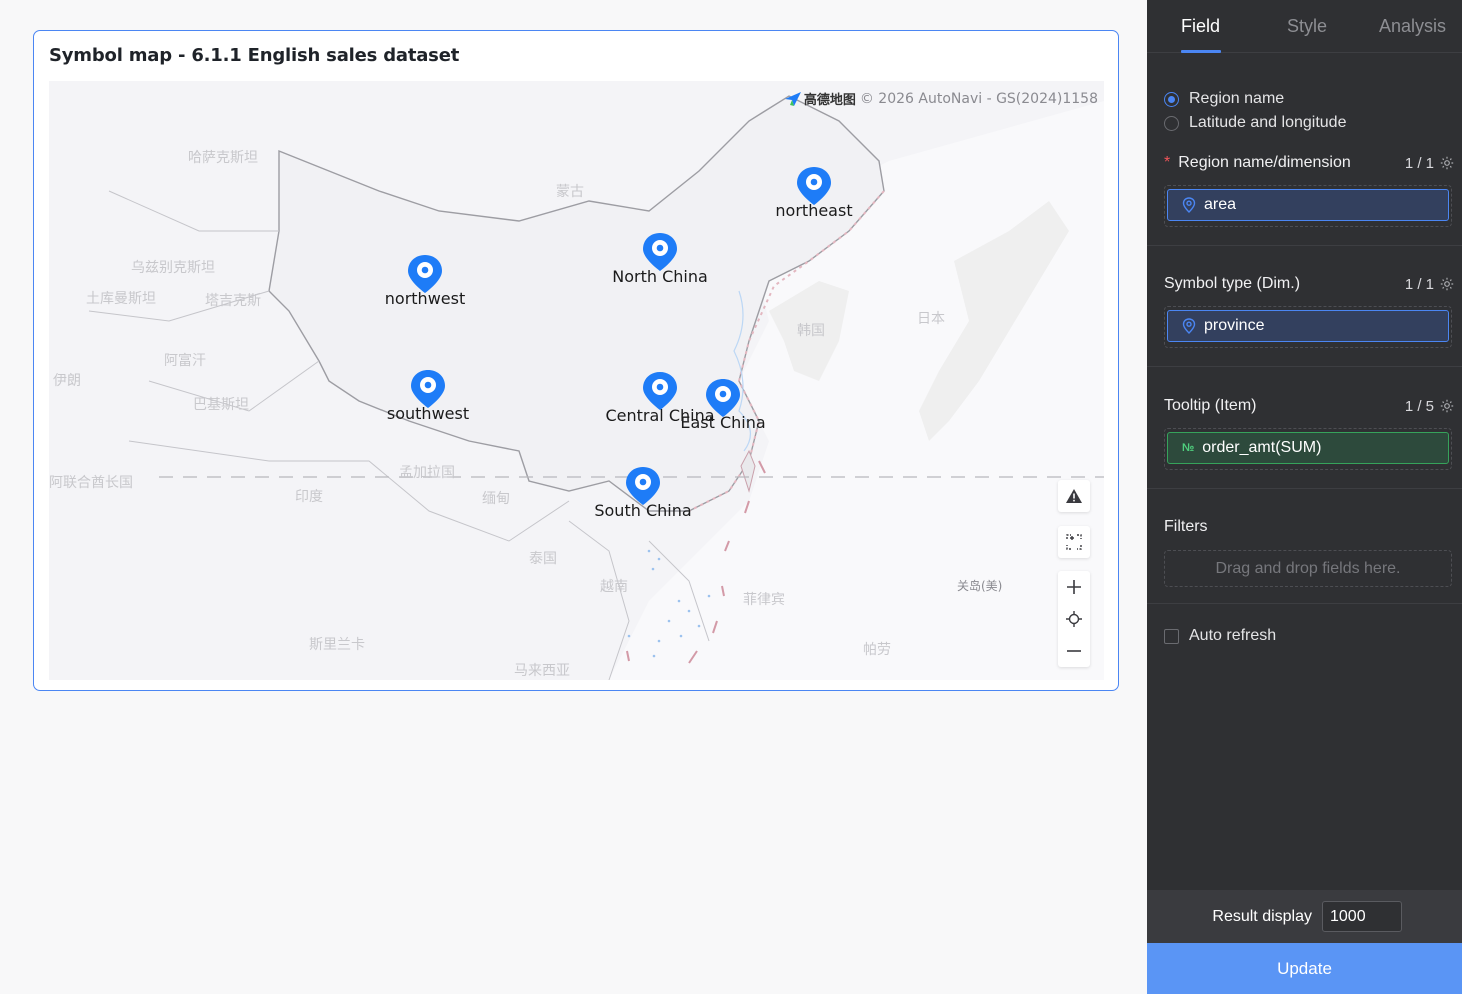 The image size is (1462, 994). Describe the element at coordinates (428, 413) in the screenshot. I see `marker-label: southwest` at that location.